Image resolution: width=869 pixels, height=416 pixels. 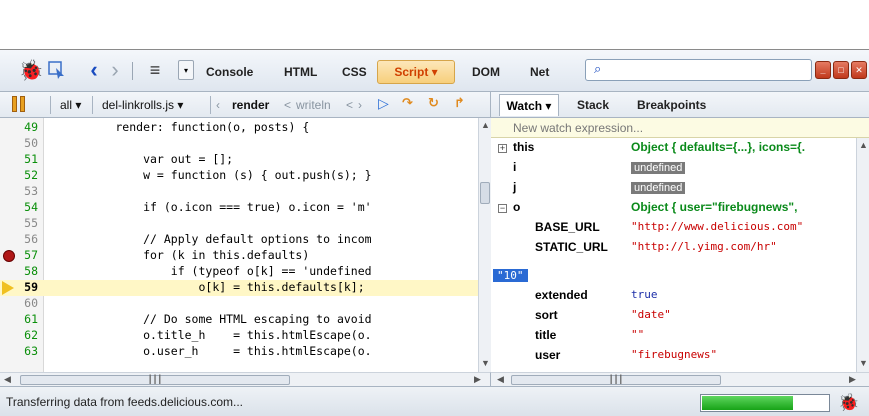 I want to click on watch-row: sort "date", so click(x=680, y=317).